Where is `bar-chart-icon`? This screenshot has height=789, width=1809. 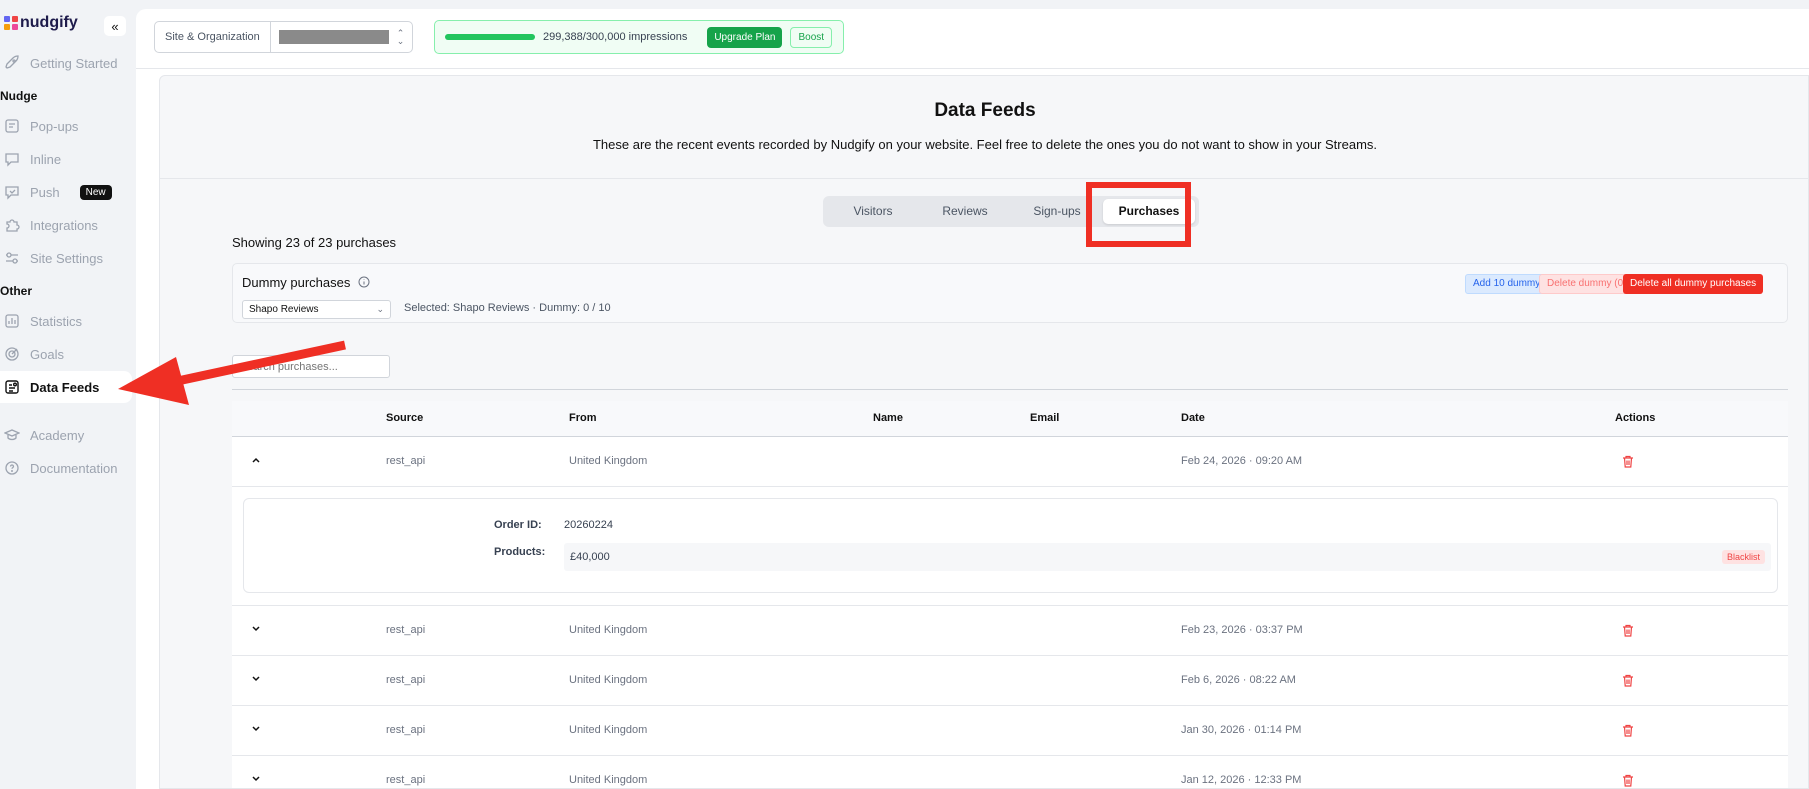
bar-chart-icon is located at coordinates (12, 321).